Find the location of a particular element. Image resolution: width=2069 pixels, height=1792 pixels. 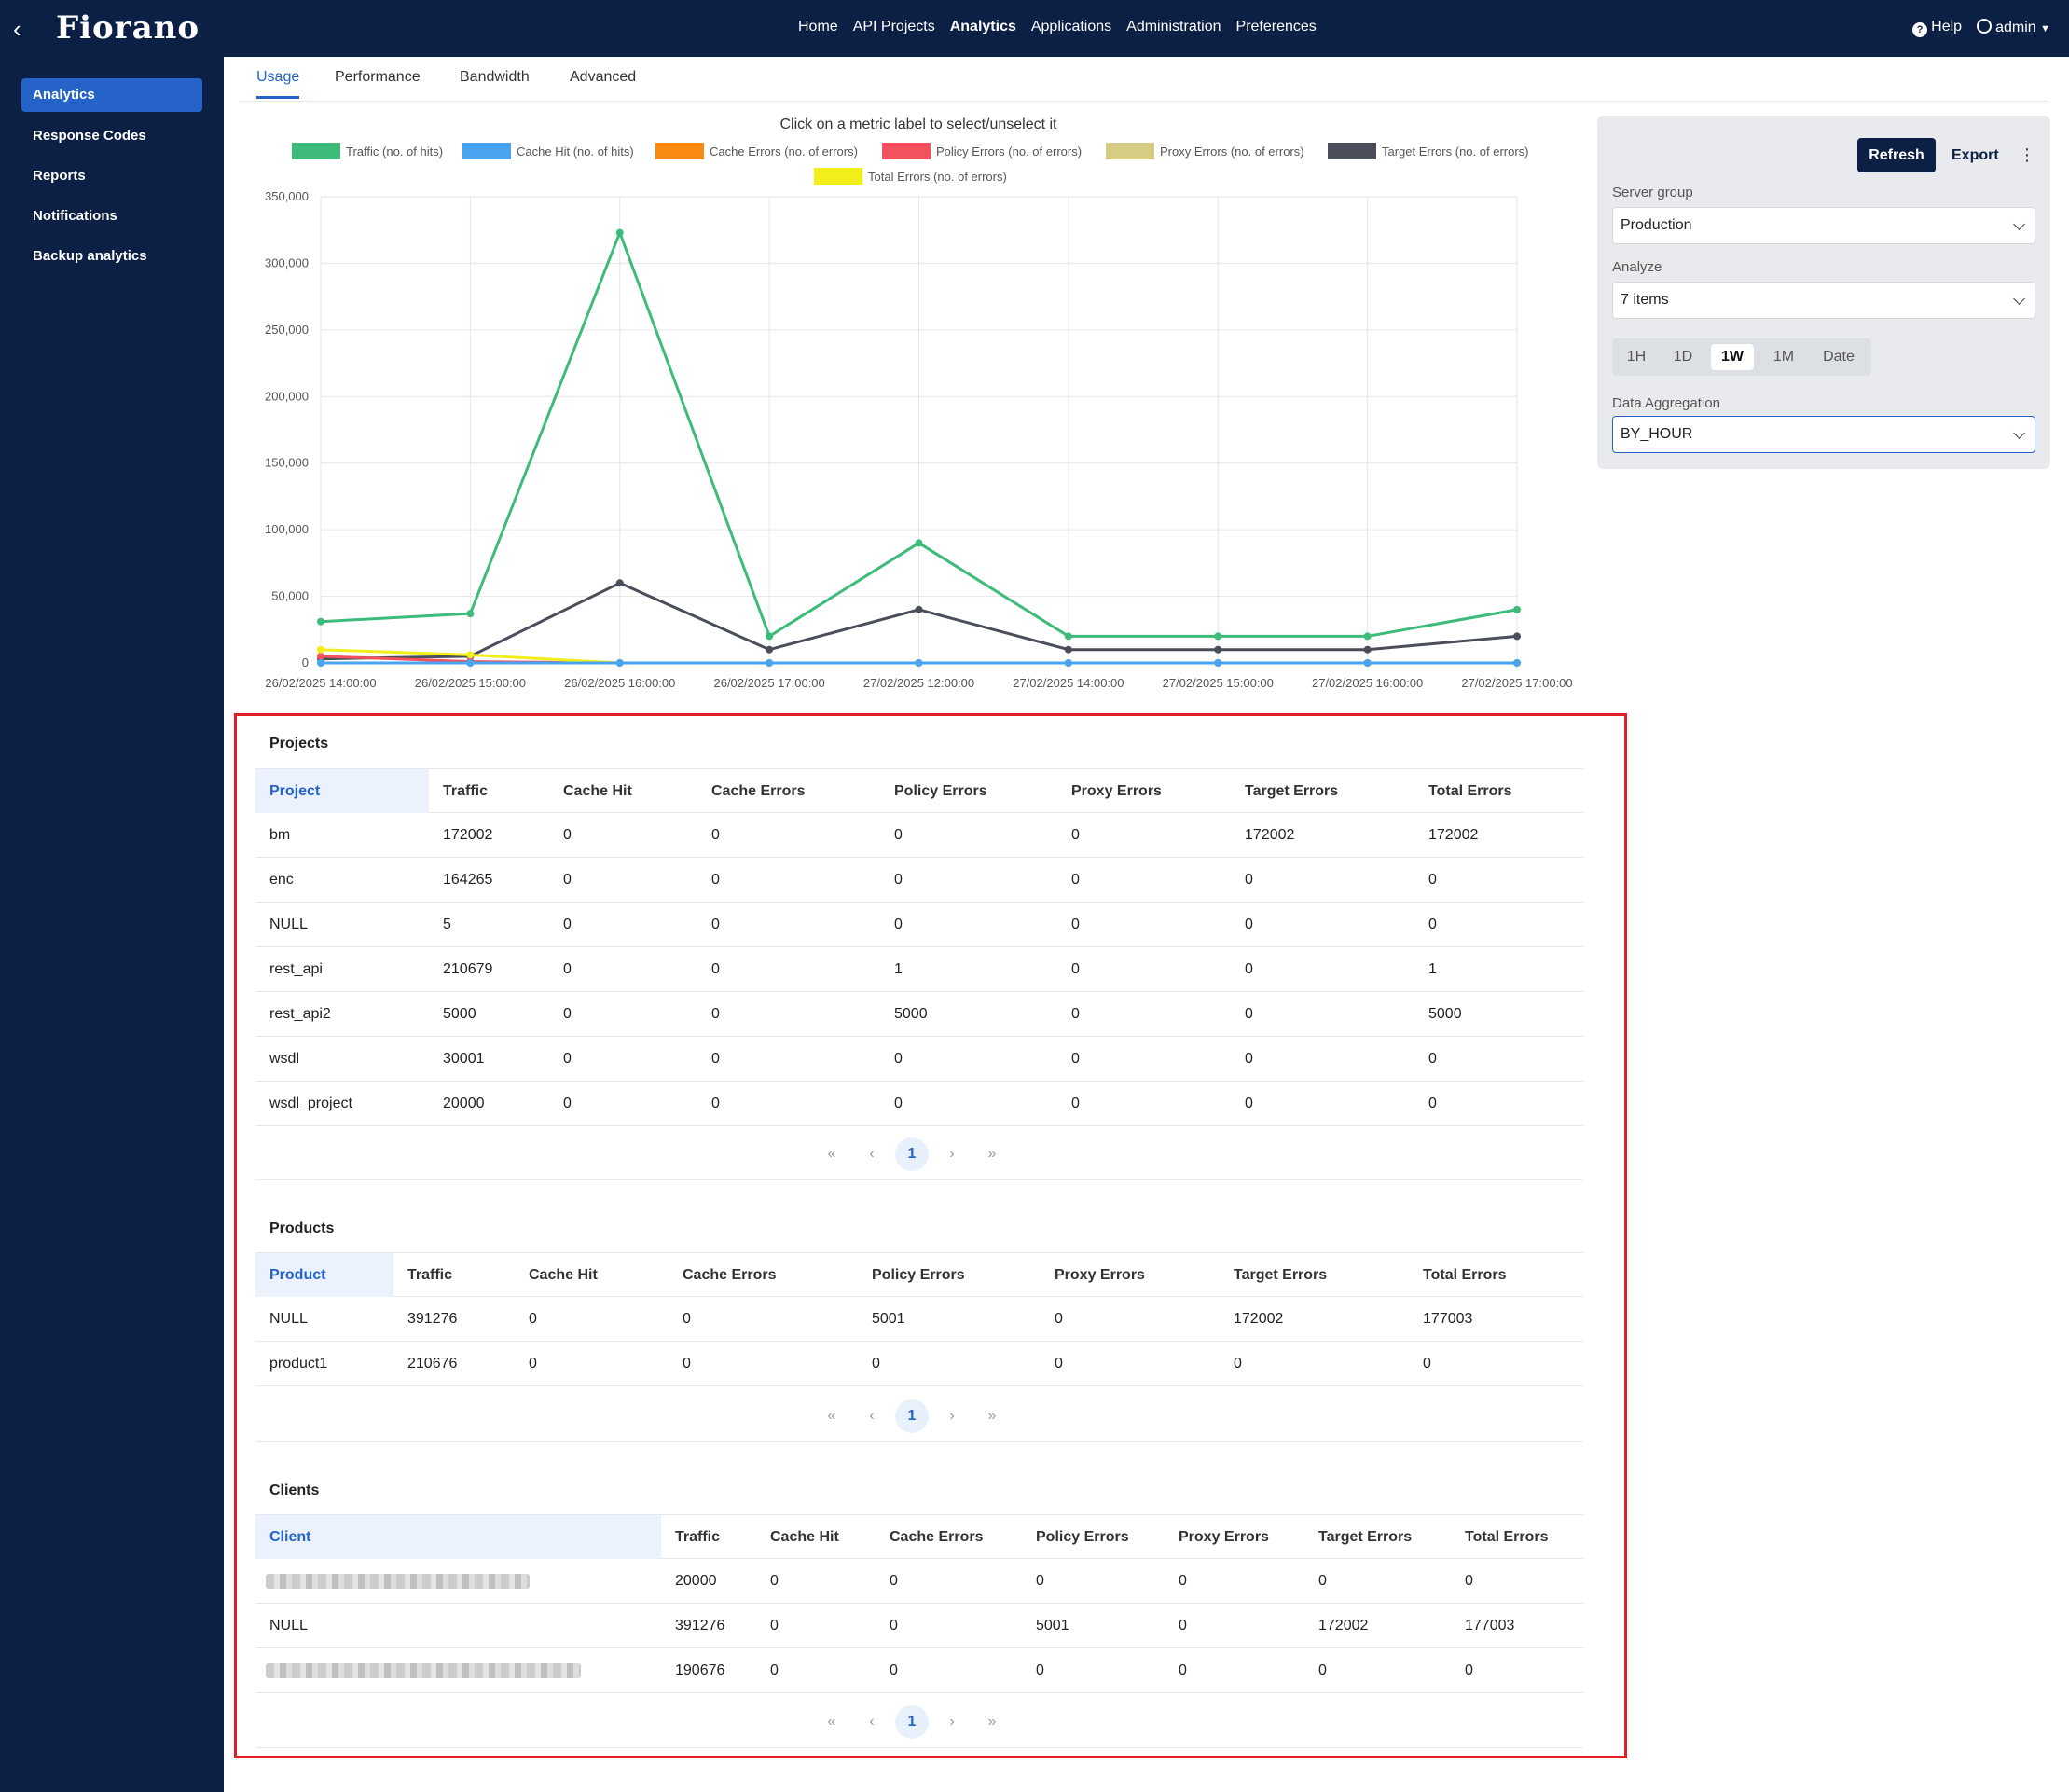

range-1h: 1H is located at coordinates (1636, 357).